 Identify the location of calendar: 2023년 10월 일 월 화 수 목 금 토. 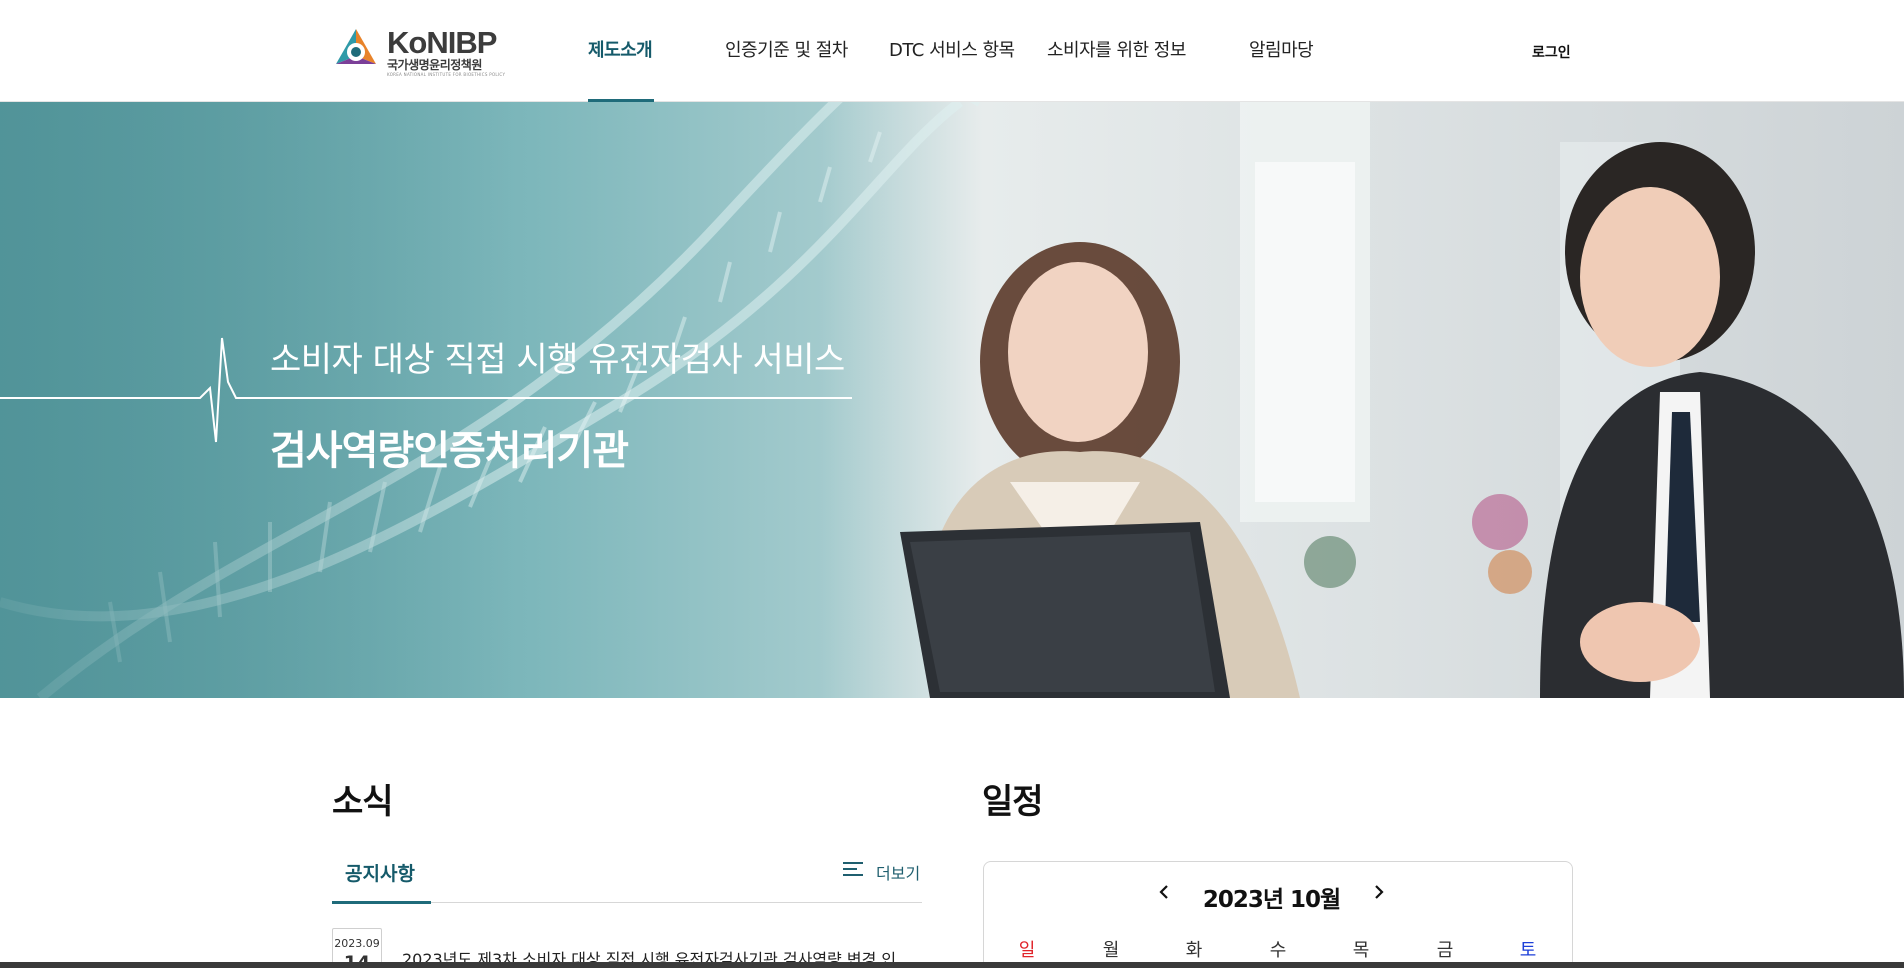
(1278, 914).